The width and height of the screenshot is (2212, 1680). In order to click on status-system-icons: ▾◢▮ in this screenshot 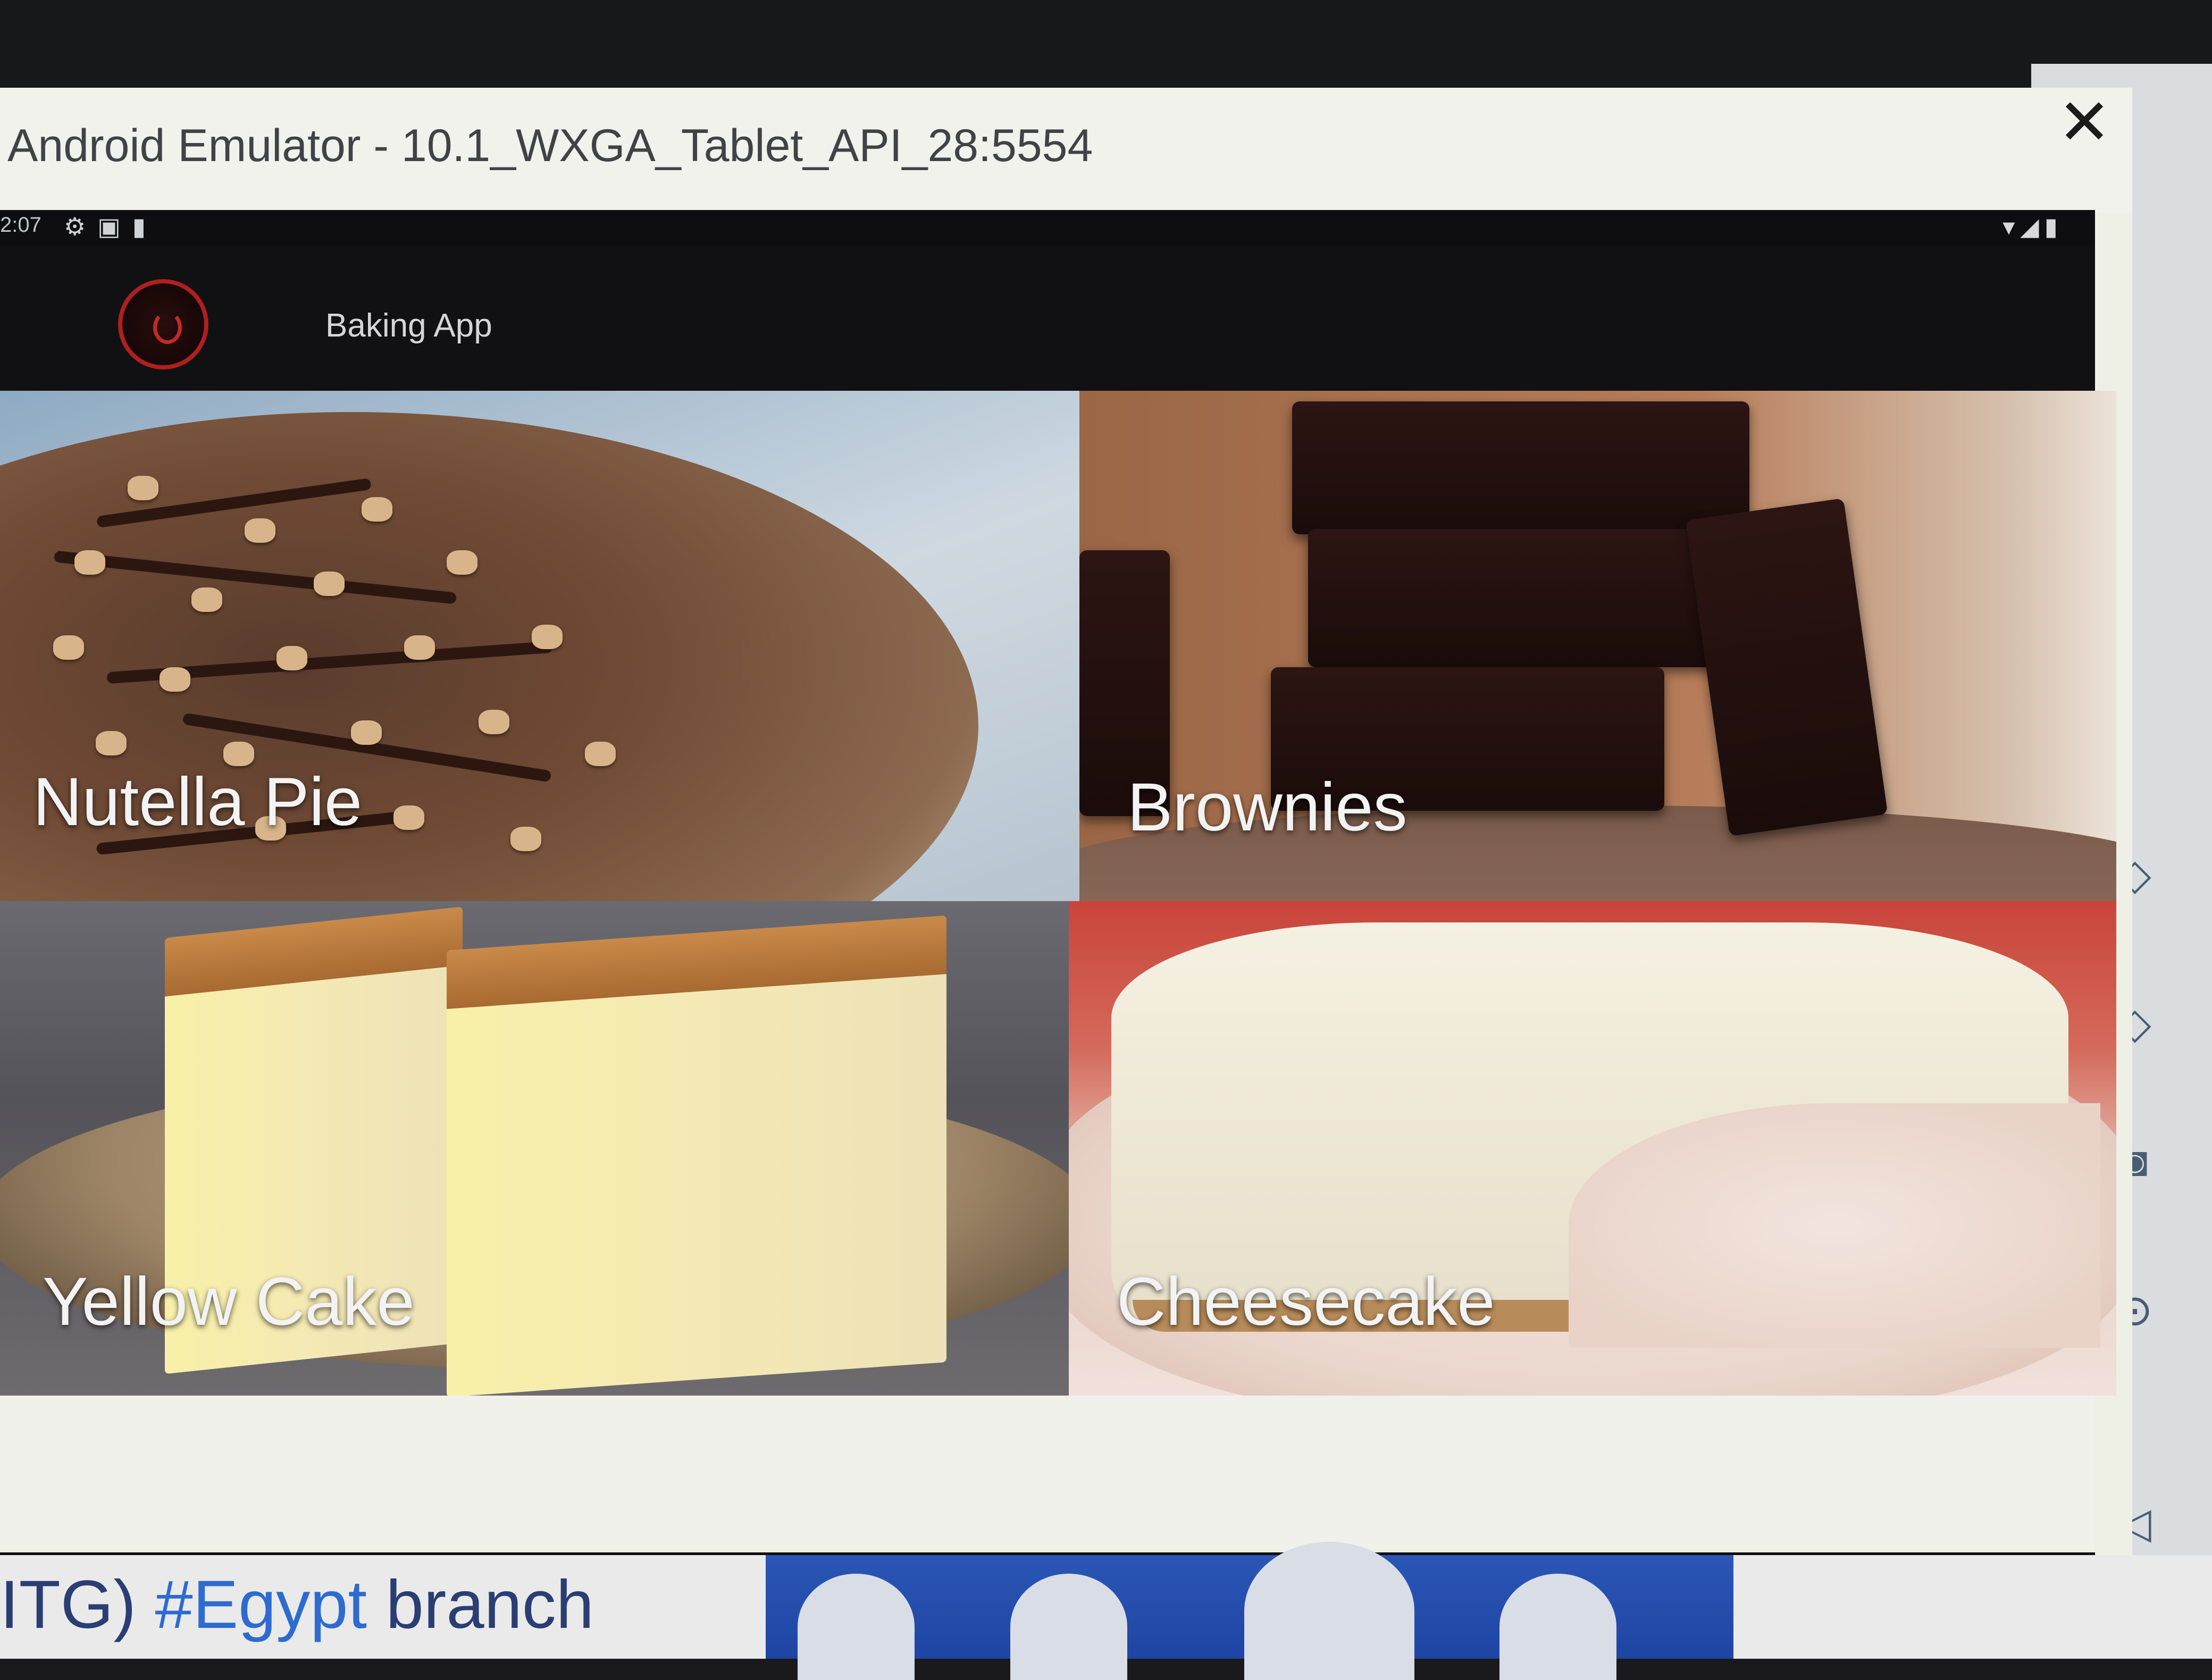, I will do `click(2032, 226)`.